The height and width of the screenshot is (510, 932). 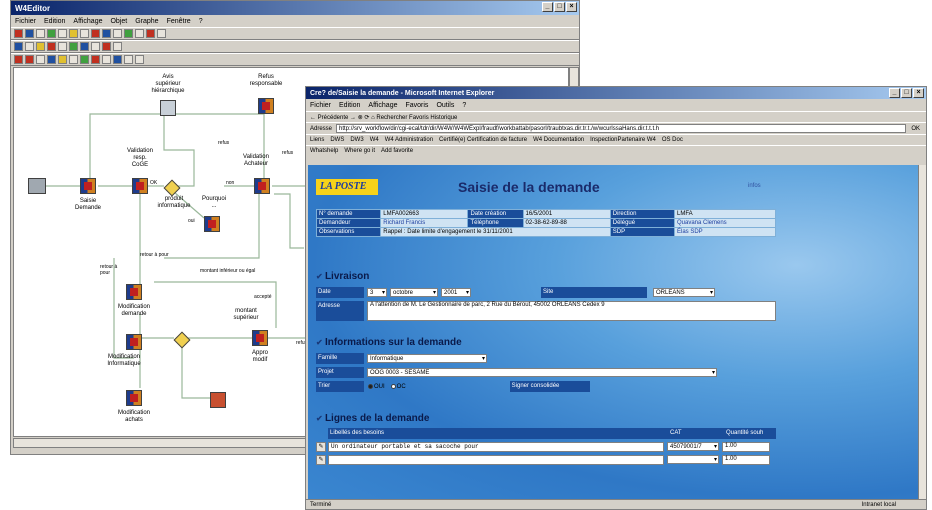 I want to click on cell-value: Quavana Clemens, so click(x=725, y=223).